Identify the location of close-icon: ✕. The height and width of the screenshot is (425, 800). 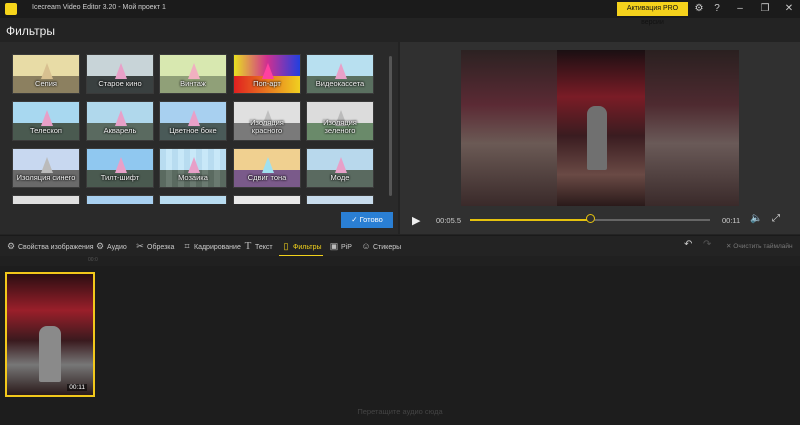
(789, 9).